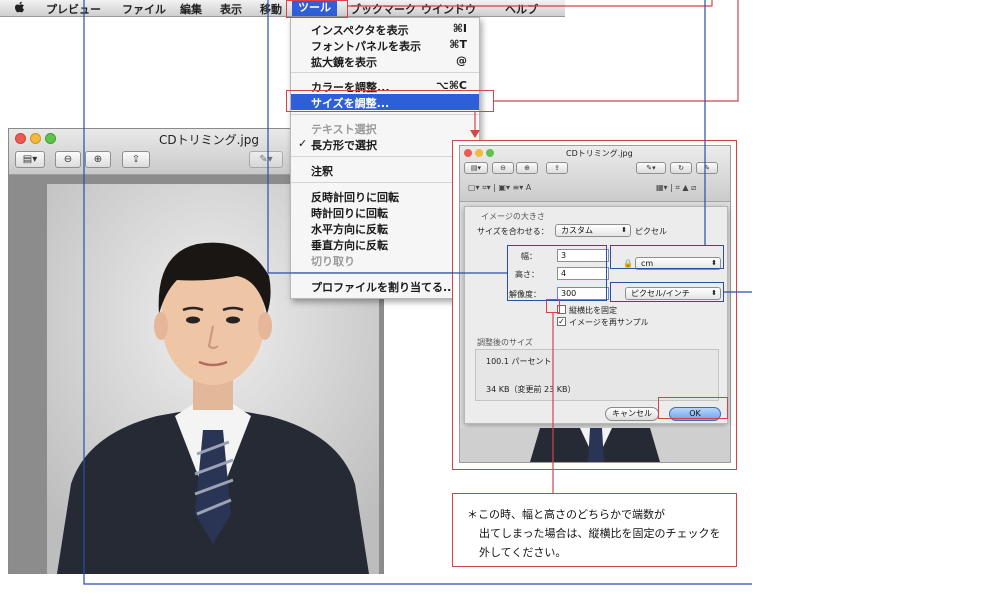 The width and height of the screenshot is (1000, 600). I want to click on close-button, so click(20, 138).